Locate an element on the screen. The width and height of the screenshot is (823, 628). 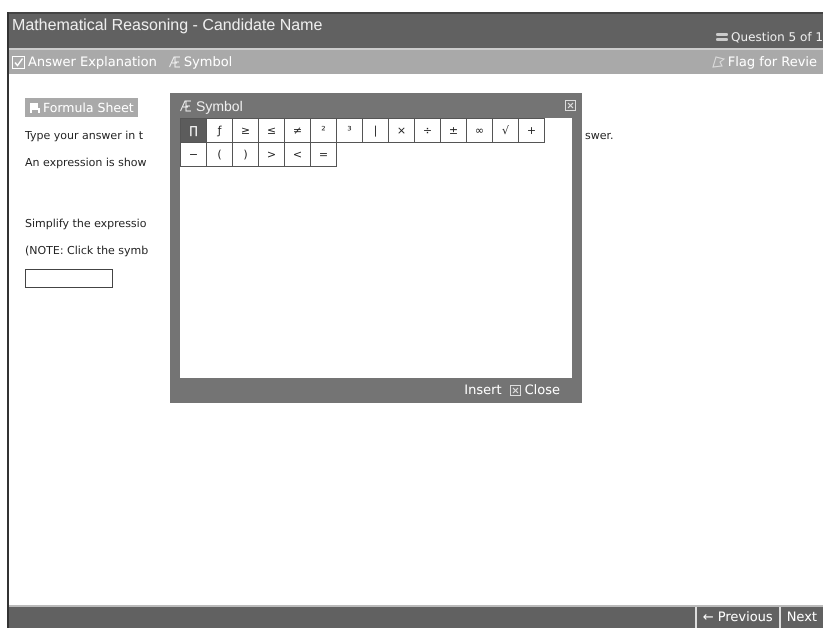
dialog-button: Close is located at coordinates (535, 390).